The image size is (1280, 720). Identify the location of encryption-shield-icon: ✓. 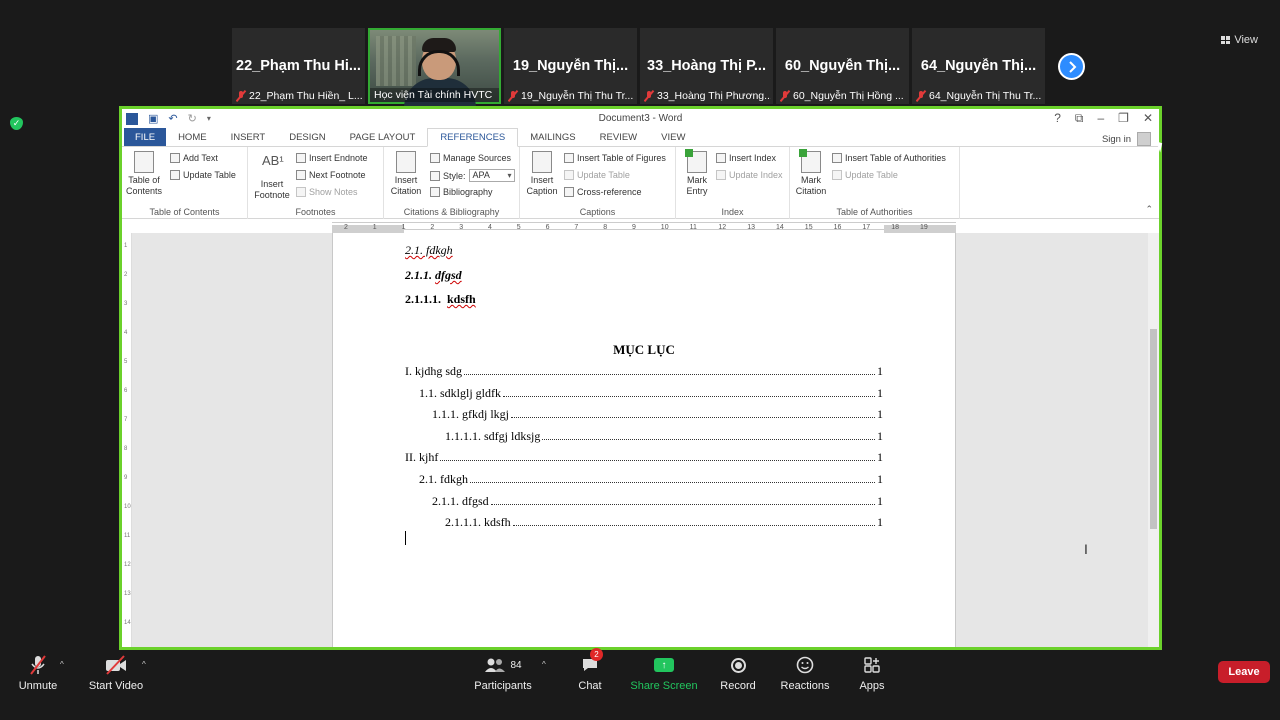
(16, 123).